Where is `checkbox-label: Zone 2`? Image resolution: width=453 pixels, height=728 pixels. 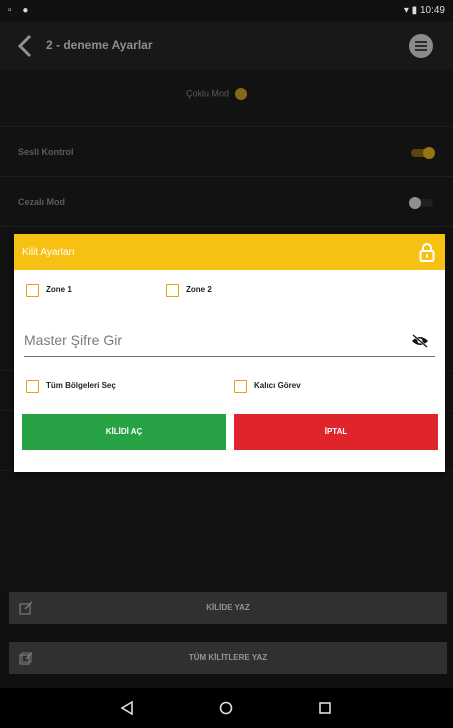
checkbox-label: Zone 2 is located at coordinates (199, 289).